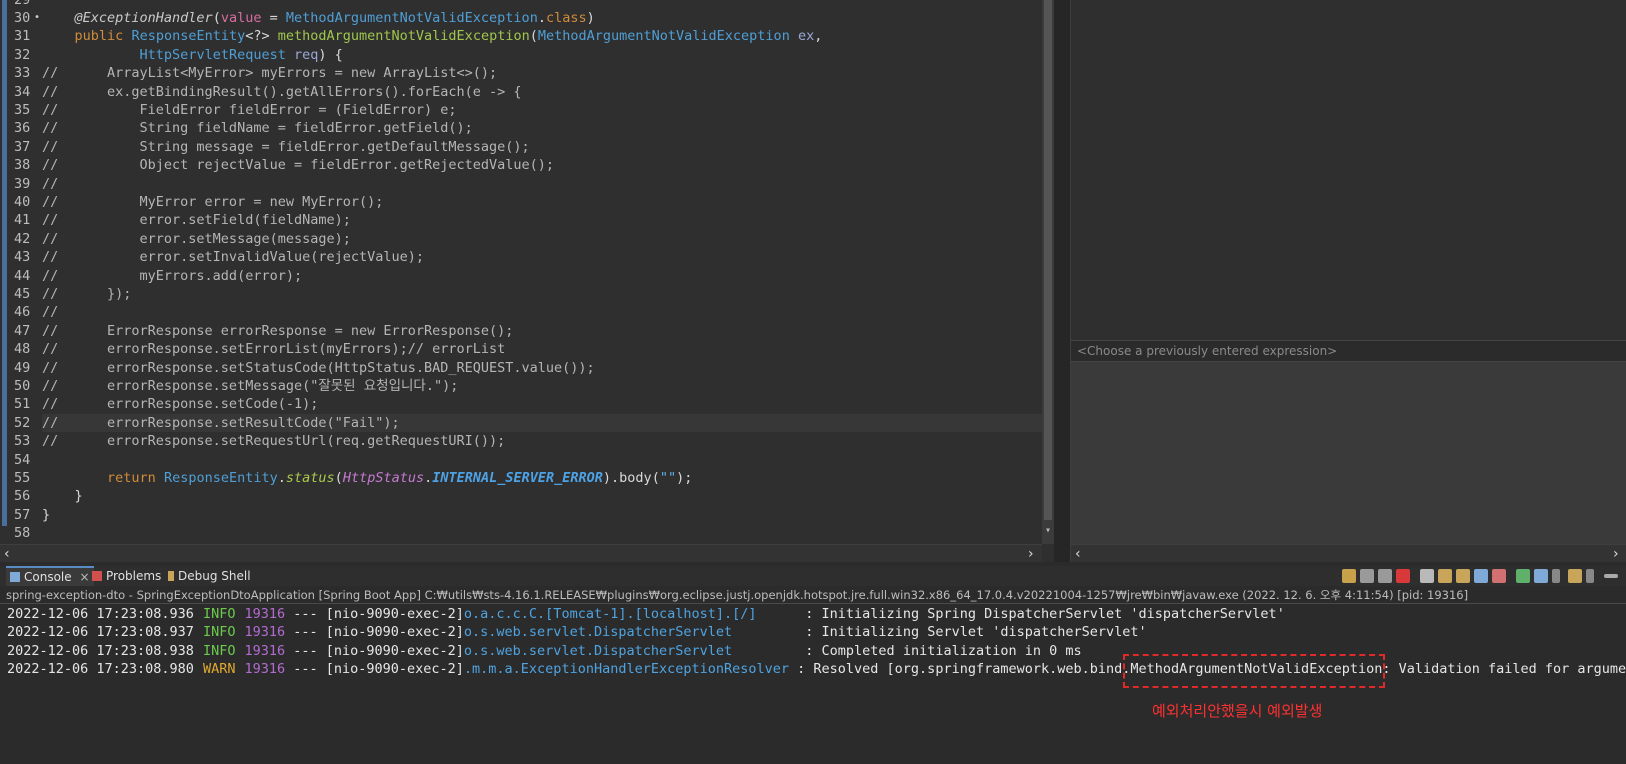 The height and width of the screenshot is (764, 1626). I want to click on editor-horizontal-scrollbar: ‹ ›, so click(521, 553).